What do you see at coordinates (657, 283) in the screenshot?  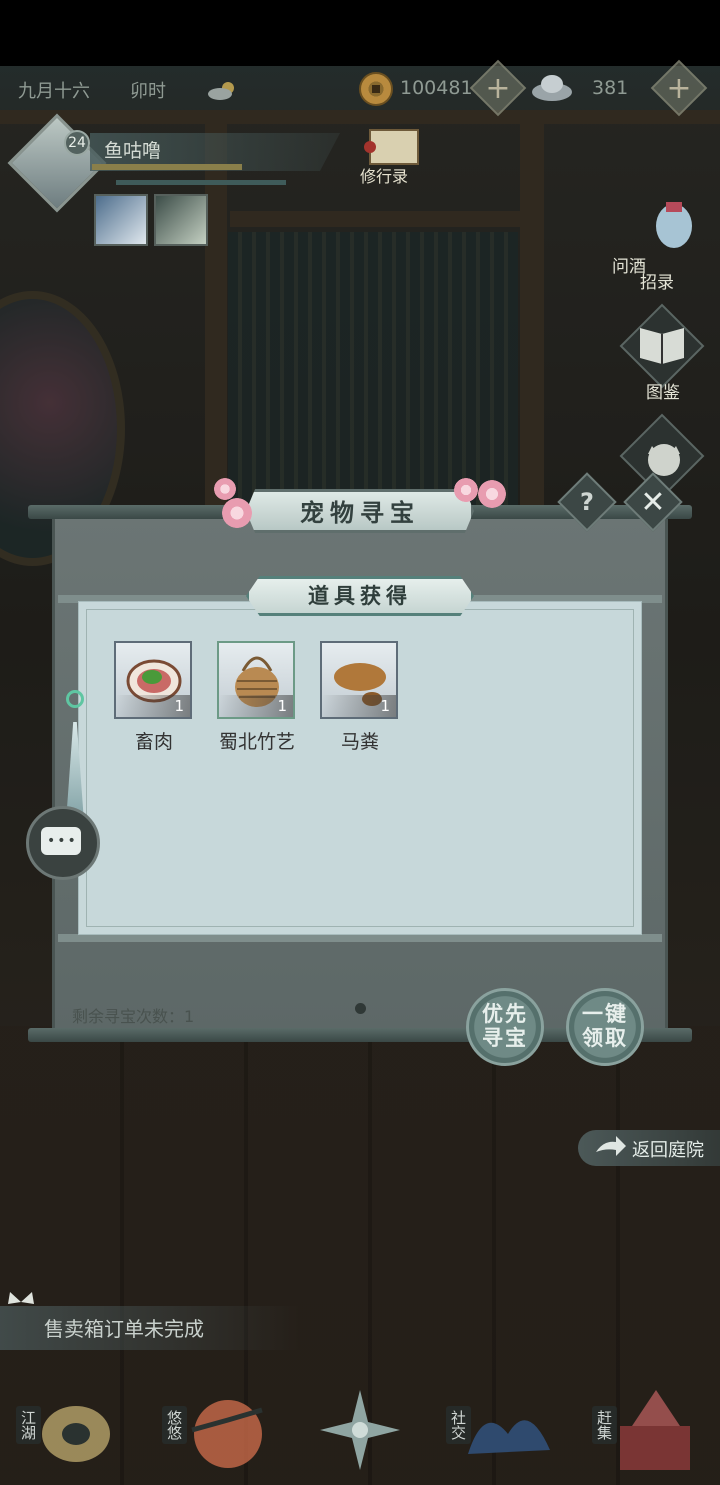 I see `wenjiu-label-2: 招录` at bounding box center [657, 283].